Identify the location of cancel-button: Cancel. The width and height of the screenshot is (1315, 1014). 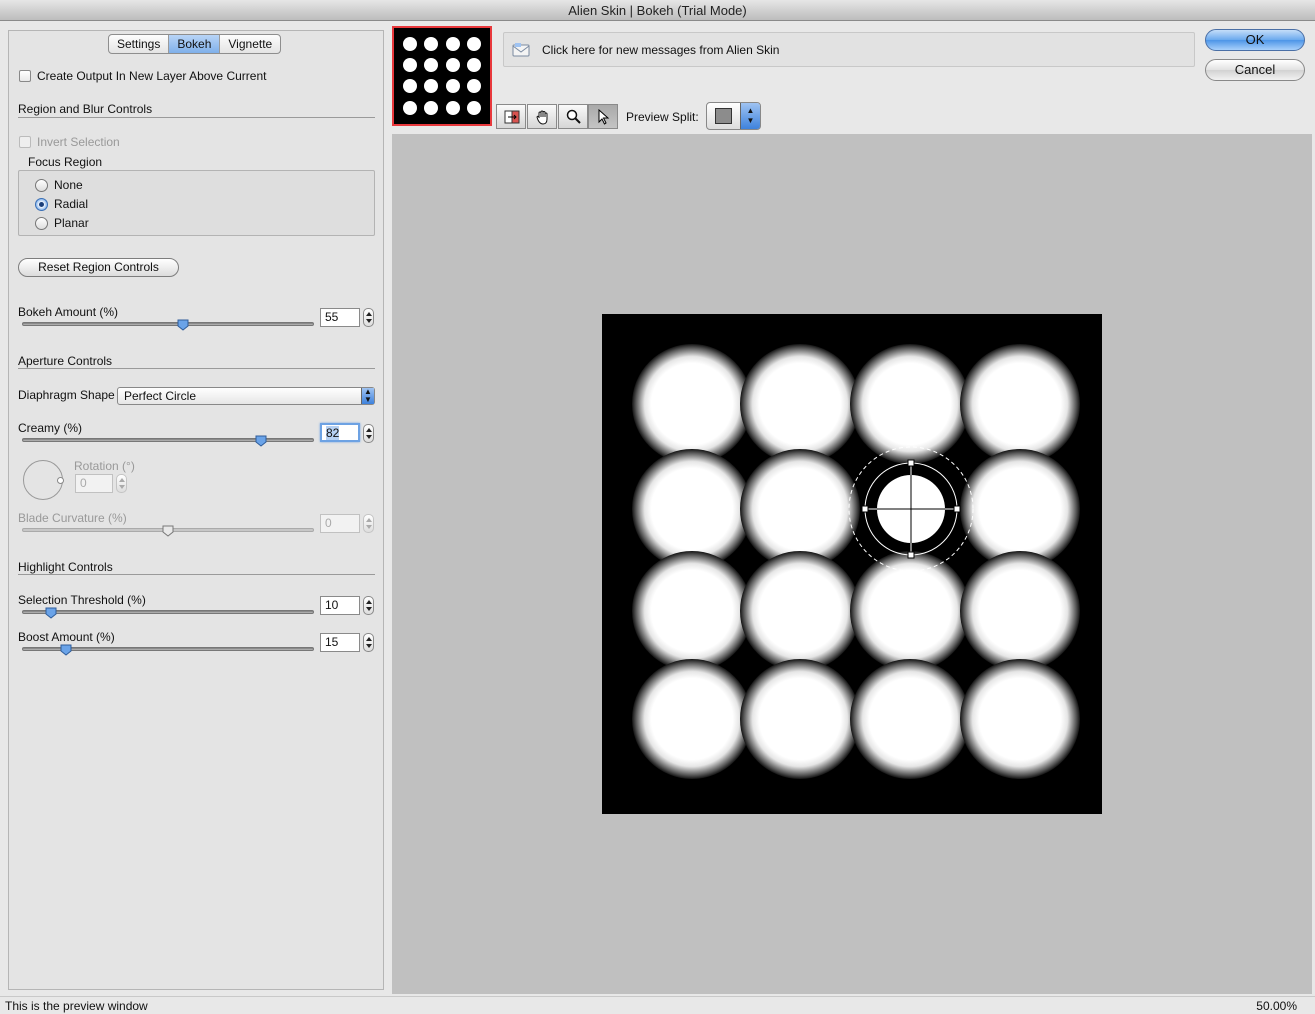
(1255, 70).